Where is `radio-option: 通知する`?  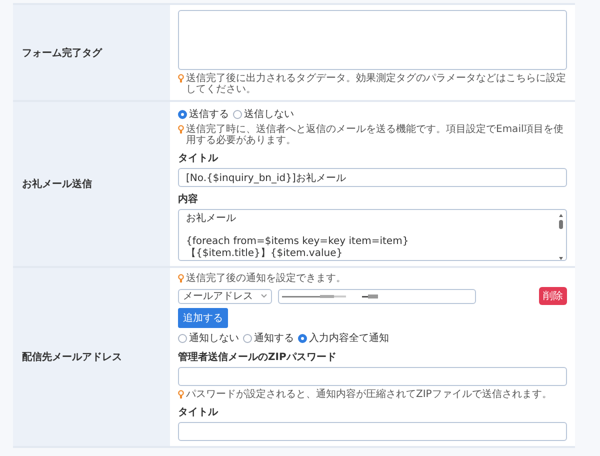 radio-option: 通知する is located at coordinates (268, 338).